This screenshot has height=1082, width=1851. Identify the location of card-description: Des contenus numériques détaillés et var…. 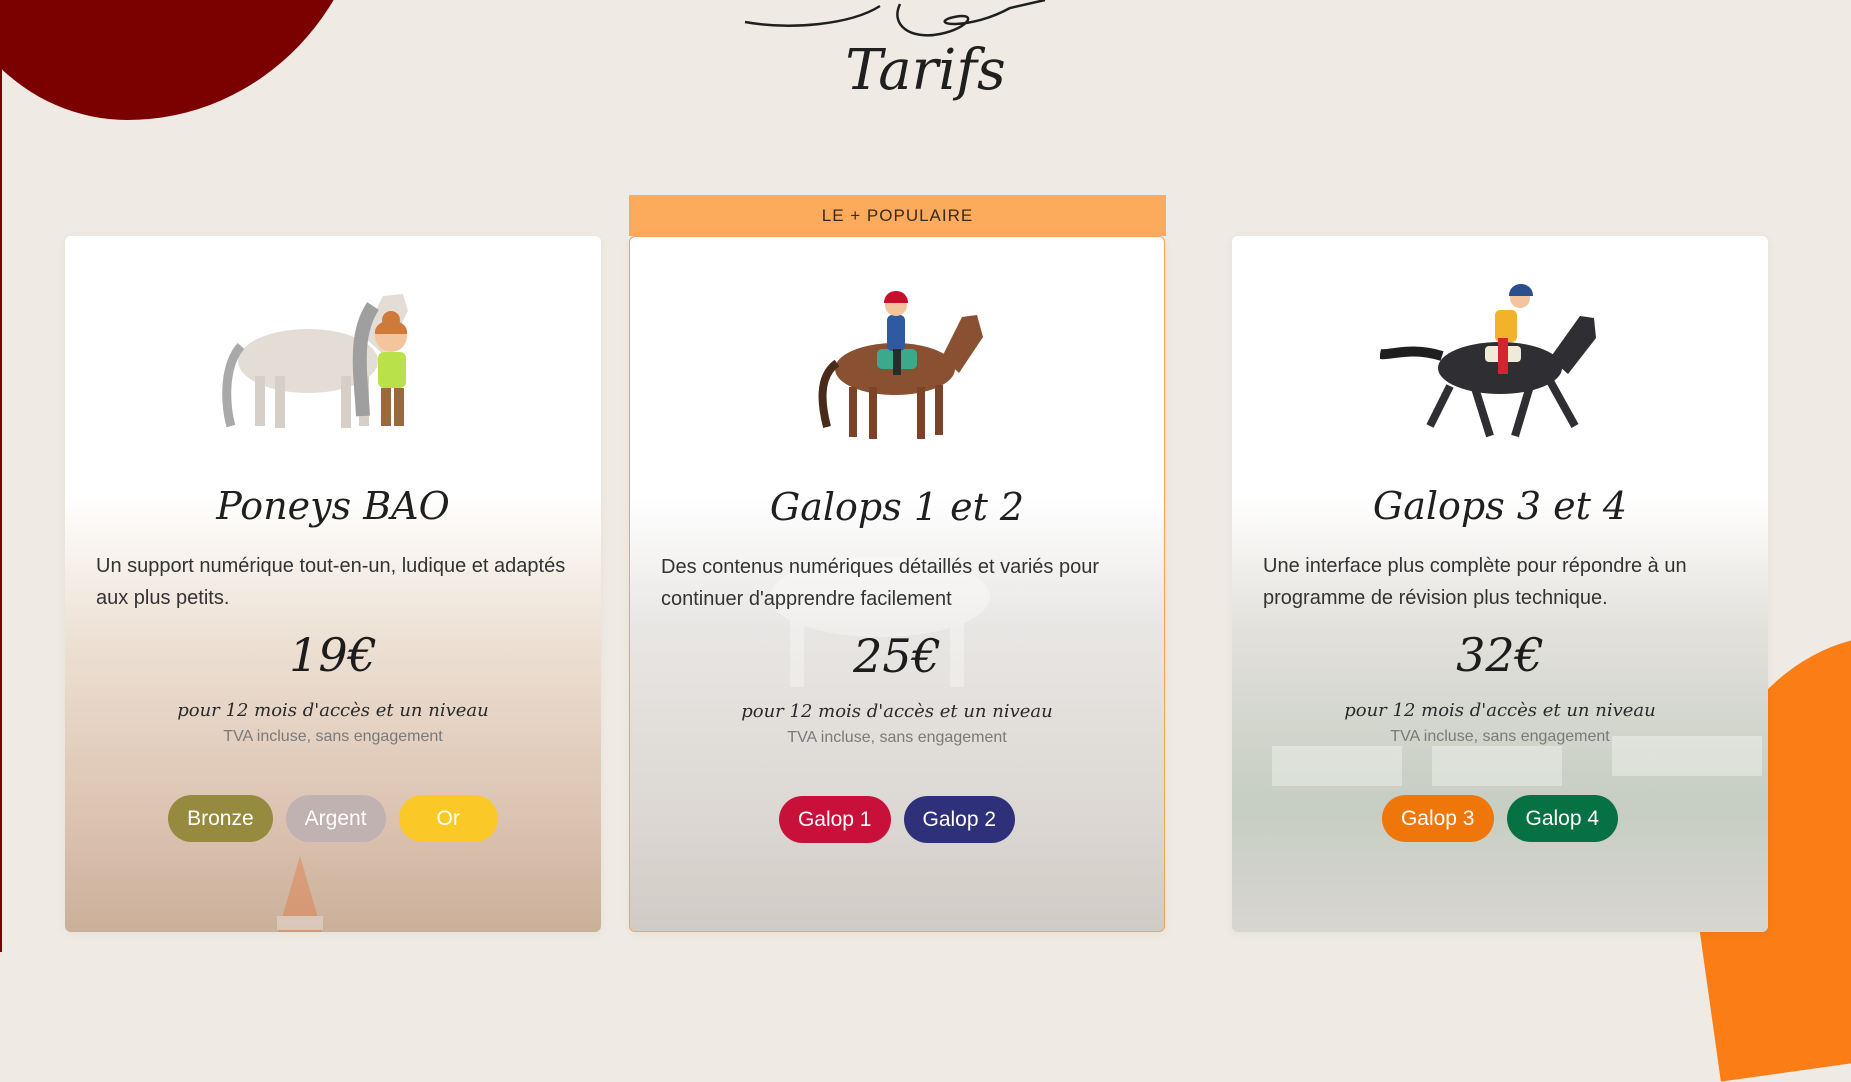
(880, 583).